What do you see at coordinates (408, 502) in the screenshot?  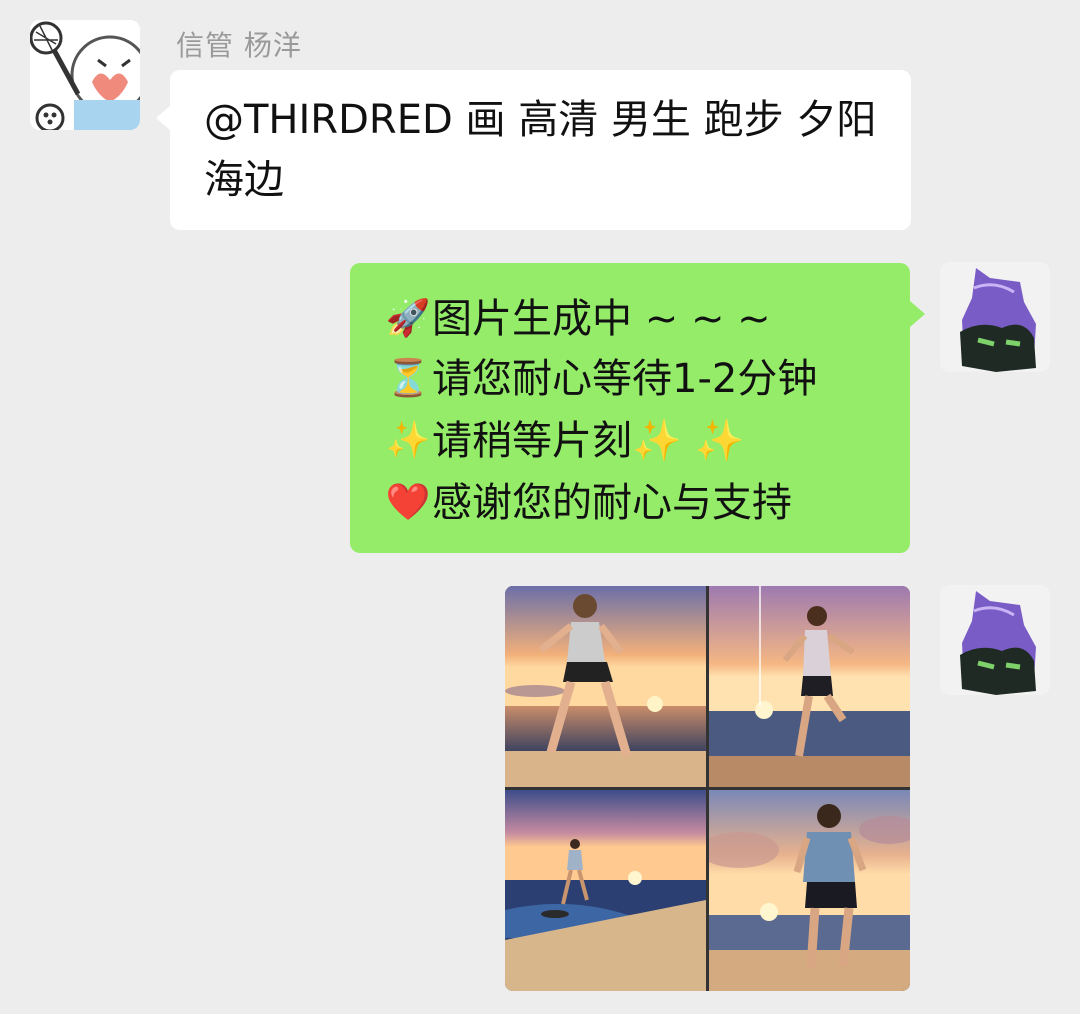 I see `heart-icon: ❤️` at bounding box center [408, 502].